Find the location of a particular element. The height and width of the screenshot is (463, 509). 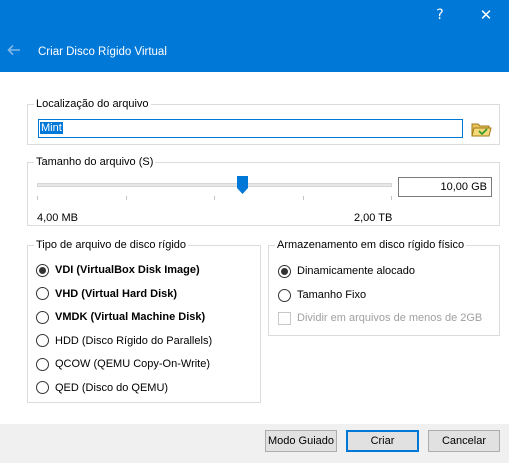

button-bar: Modo Guiado Criar Cancelar is located at coordinates (254, 443).